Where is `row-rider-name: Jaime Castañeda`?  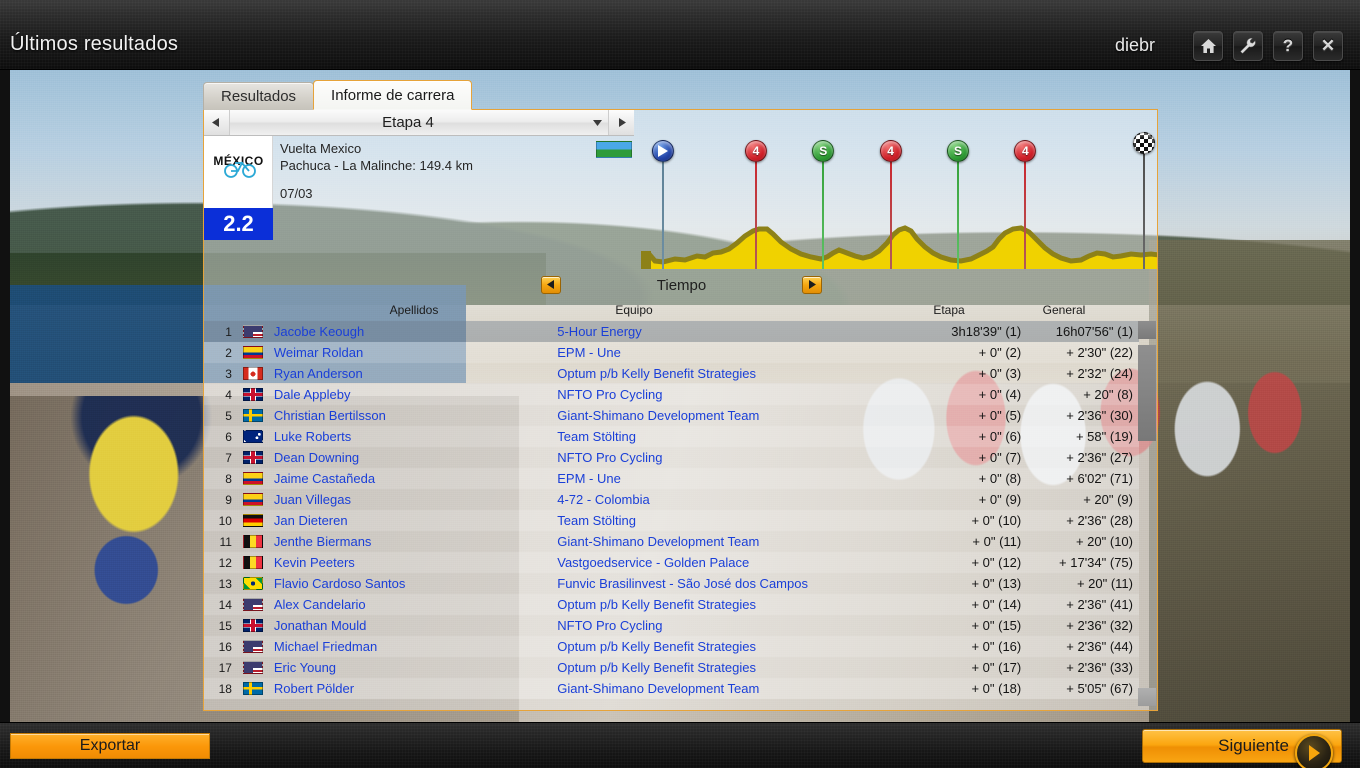
row-rider-name: Jaime Castañeda is located at coordinates (412, 478).